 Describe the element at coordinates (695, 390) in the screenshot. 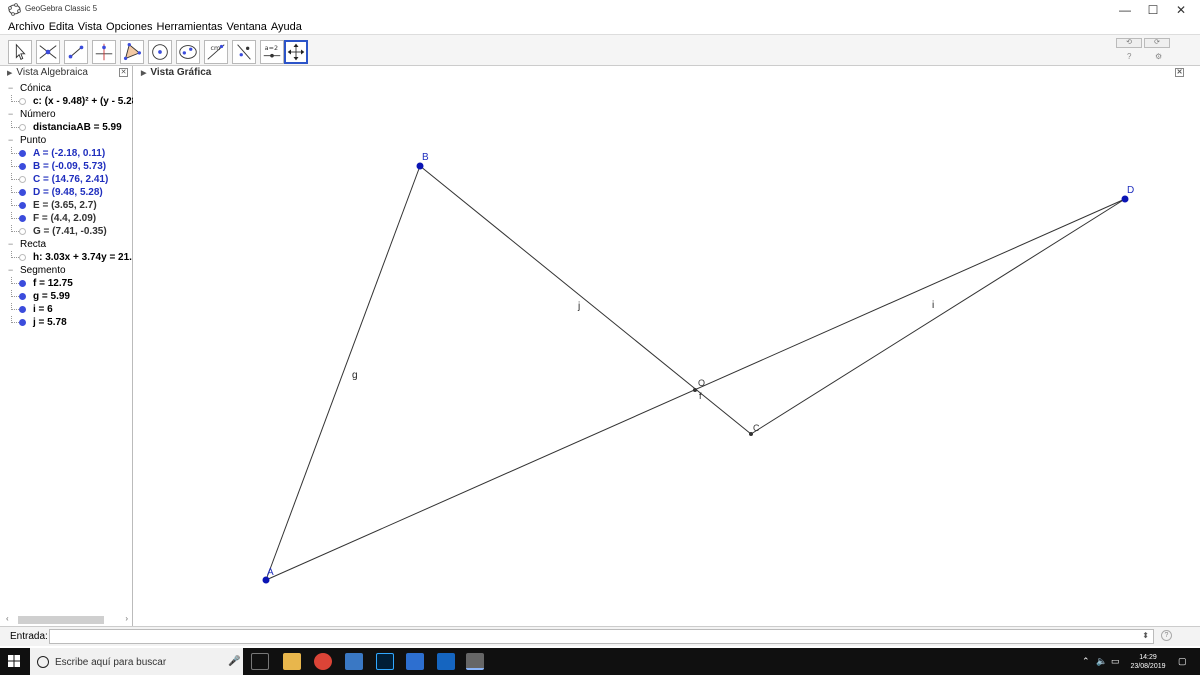

I see `point-o` at that location.